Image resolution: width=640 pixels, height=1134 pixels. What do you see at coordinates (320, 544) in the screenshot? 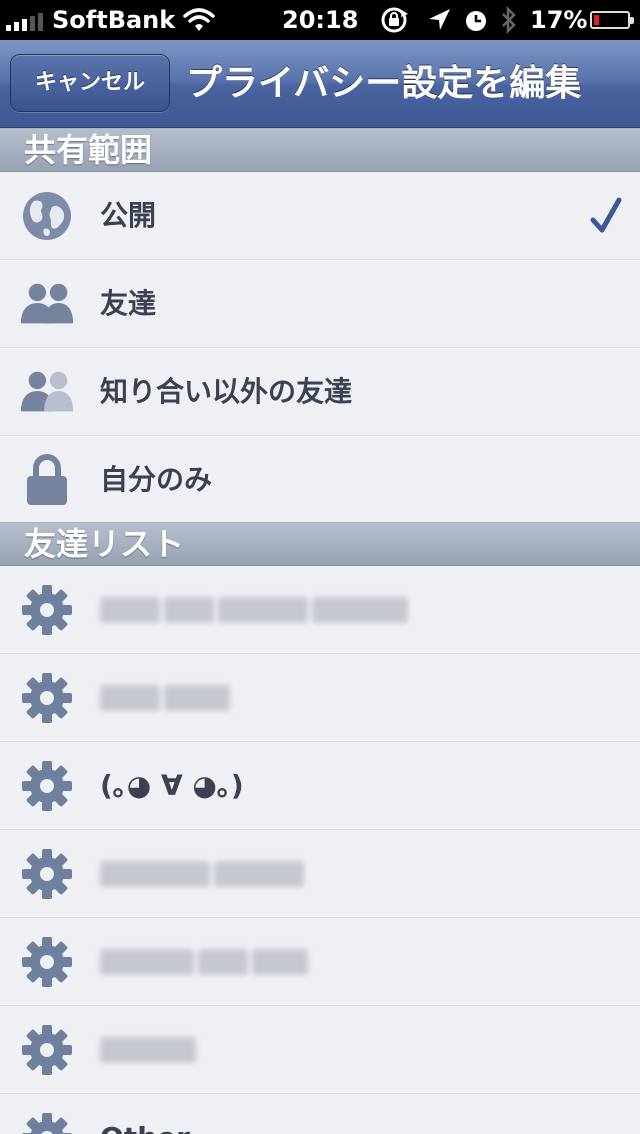
I see `section-header-friend-lists: 友達リスト` at bounding box center [320, 544].